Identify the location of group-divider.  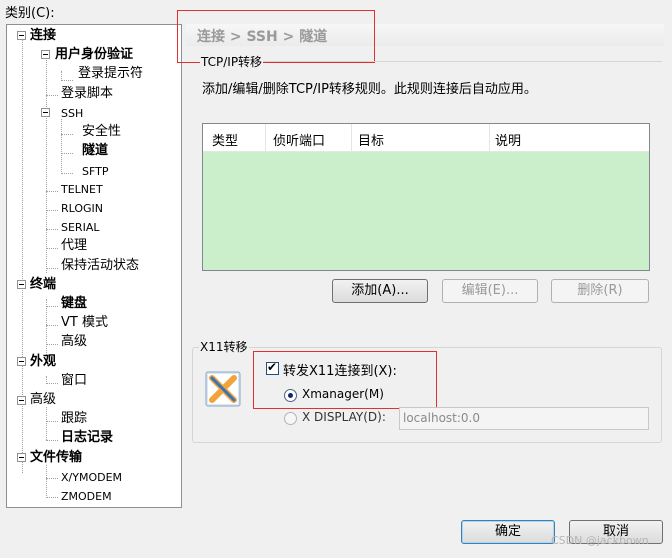
(453, 61).